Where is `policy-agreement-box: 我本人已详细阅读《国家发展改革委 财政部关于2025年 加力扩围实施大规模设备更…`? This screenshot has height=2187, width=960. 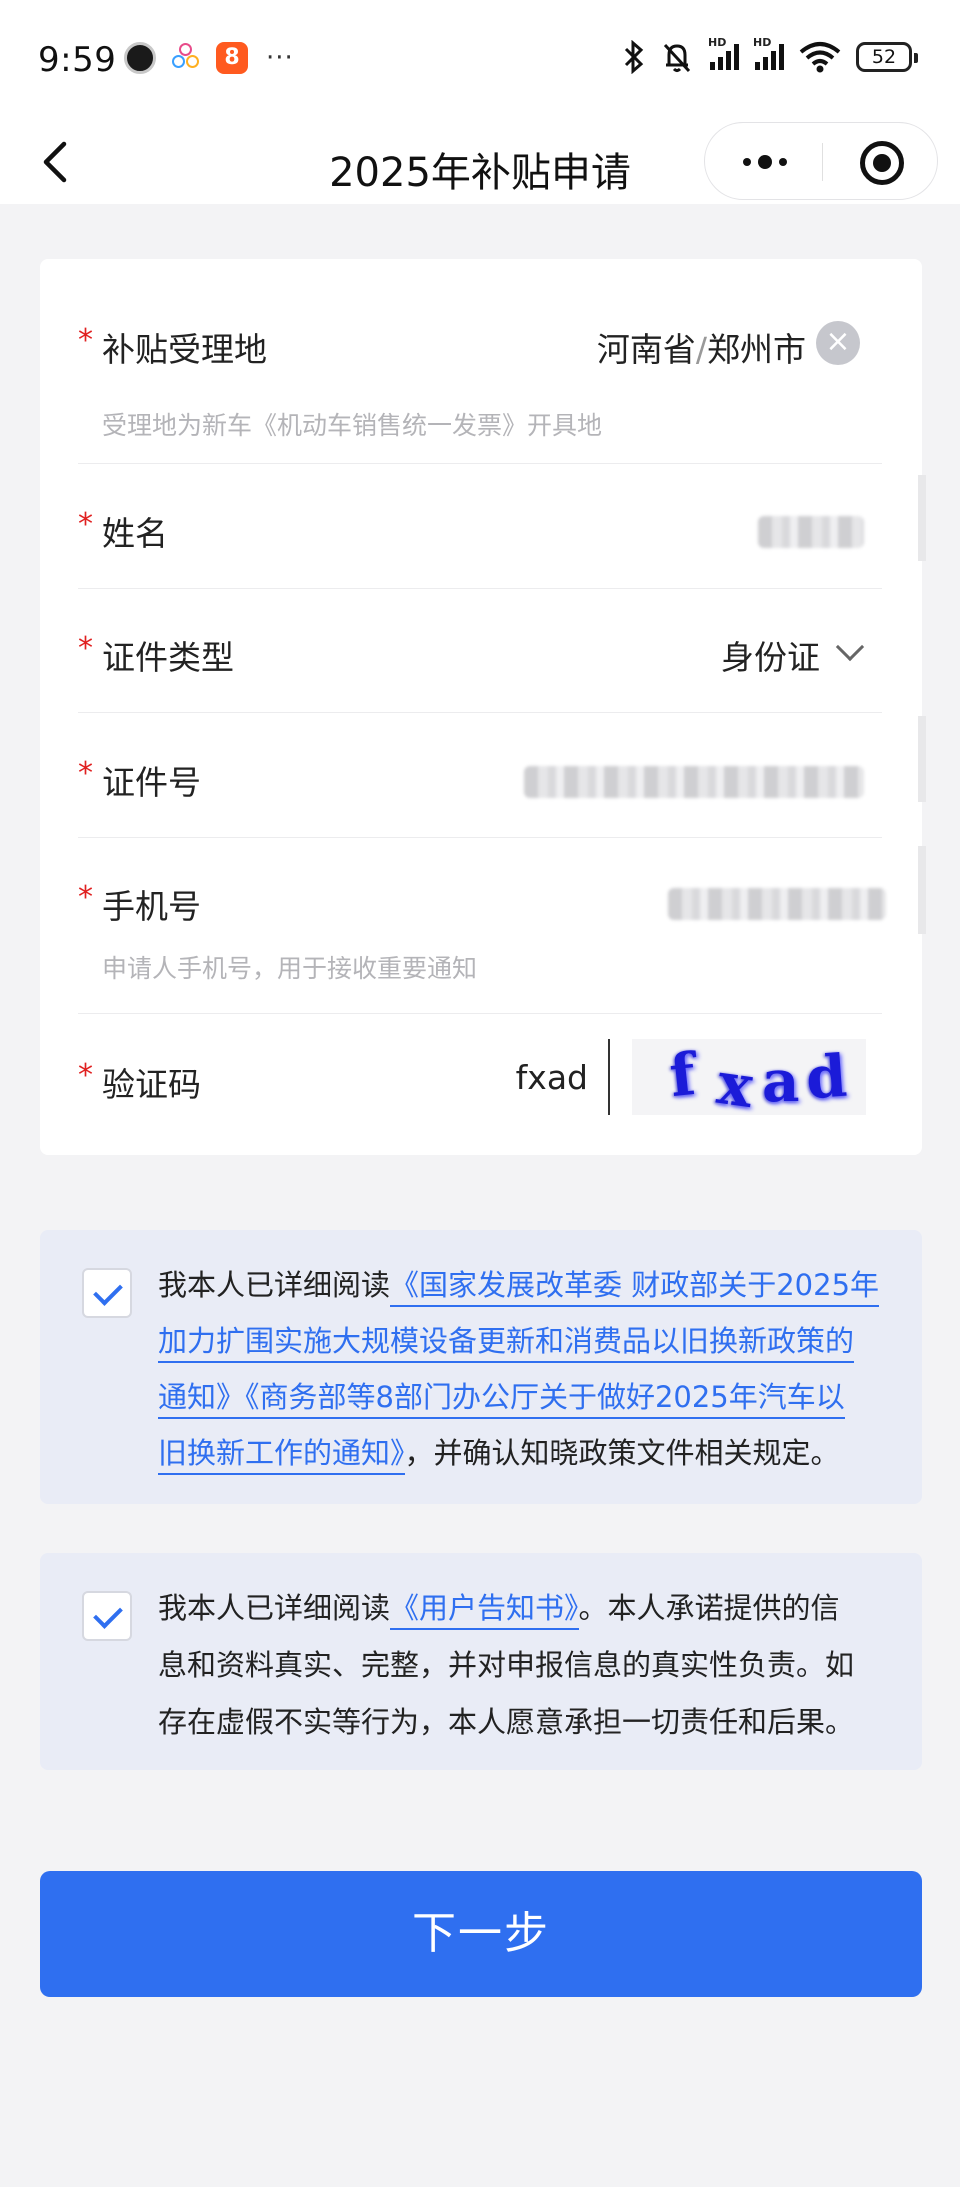
policy-agreement-box: 我本人已详细阅读《国家发展改革委 财政部关于2025年 加力扩围实施大规模设备更… is located at coordinates (481, 1367).